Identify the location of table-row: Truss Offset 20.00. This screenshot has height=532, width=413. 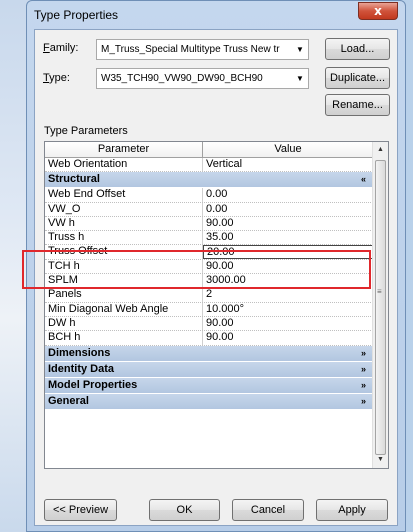
(209, 252).